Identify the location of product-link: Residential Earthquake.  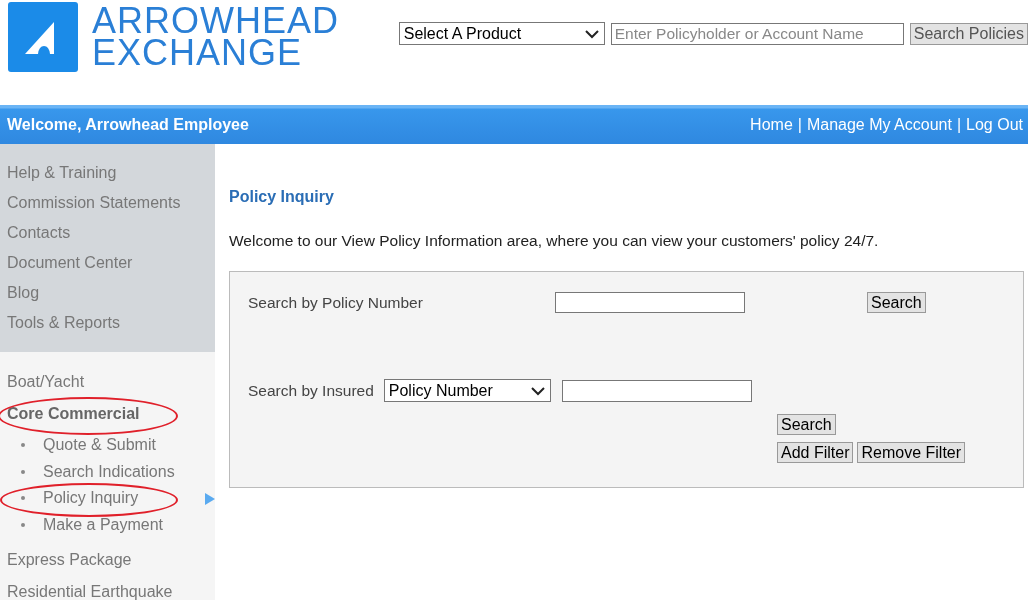
(90, 591).